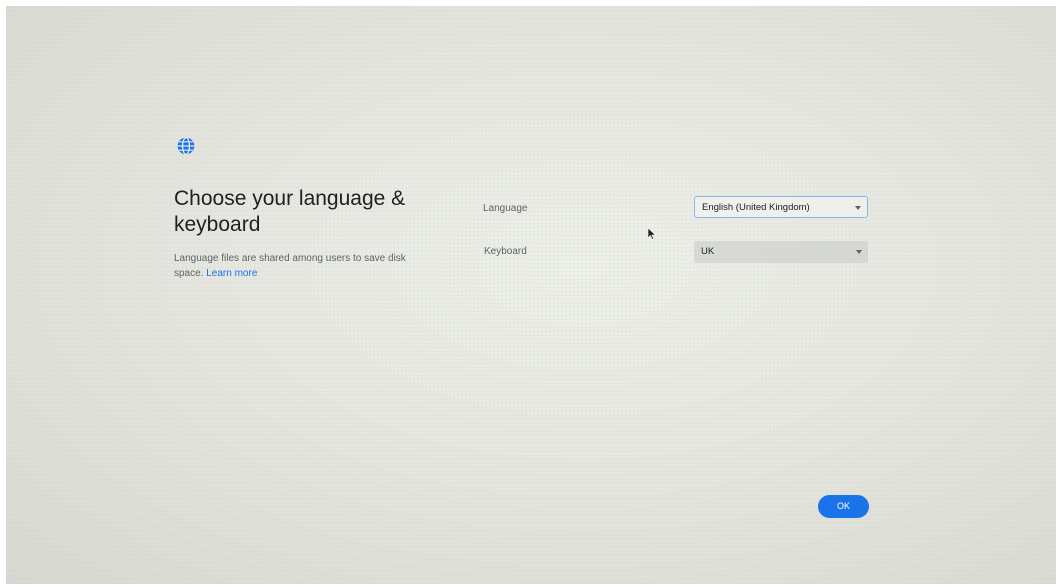 The height and width of the screenshot is (588, 1060). What do you see at coordinates (231, 273) in the screenshot?
I see `learn-more-link: Learn more` at bounding box center [231, 273].